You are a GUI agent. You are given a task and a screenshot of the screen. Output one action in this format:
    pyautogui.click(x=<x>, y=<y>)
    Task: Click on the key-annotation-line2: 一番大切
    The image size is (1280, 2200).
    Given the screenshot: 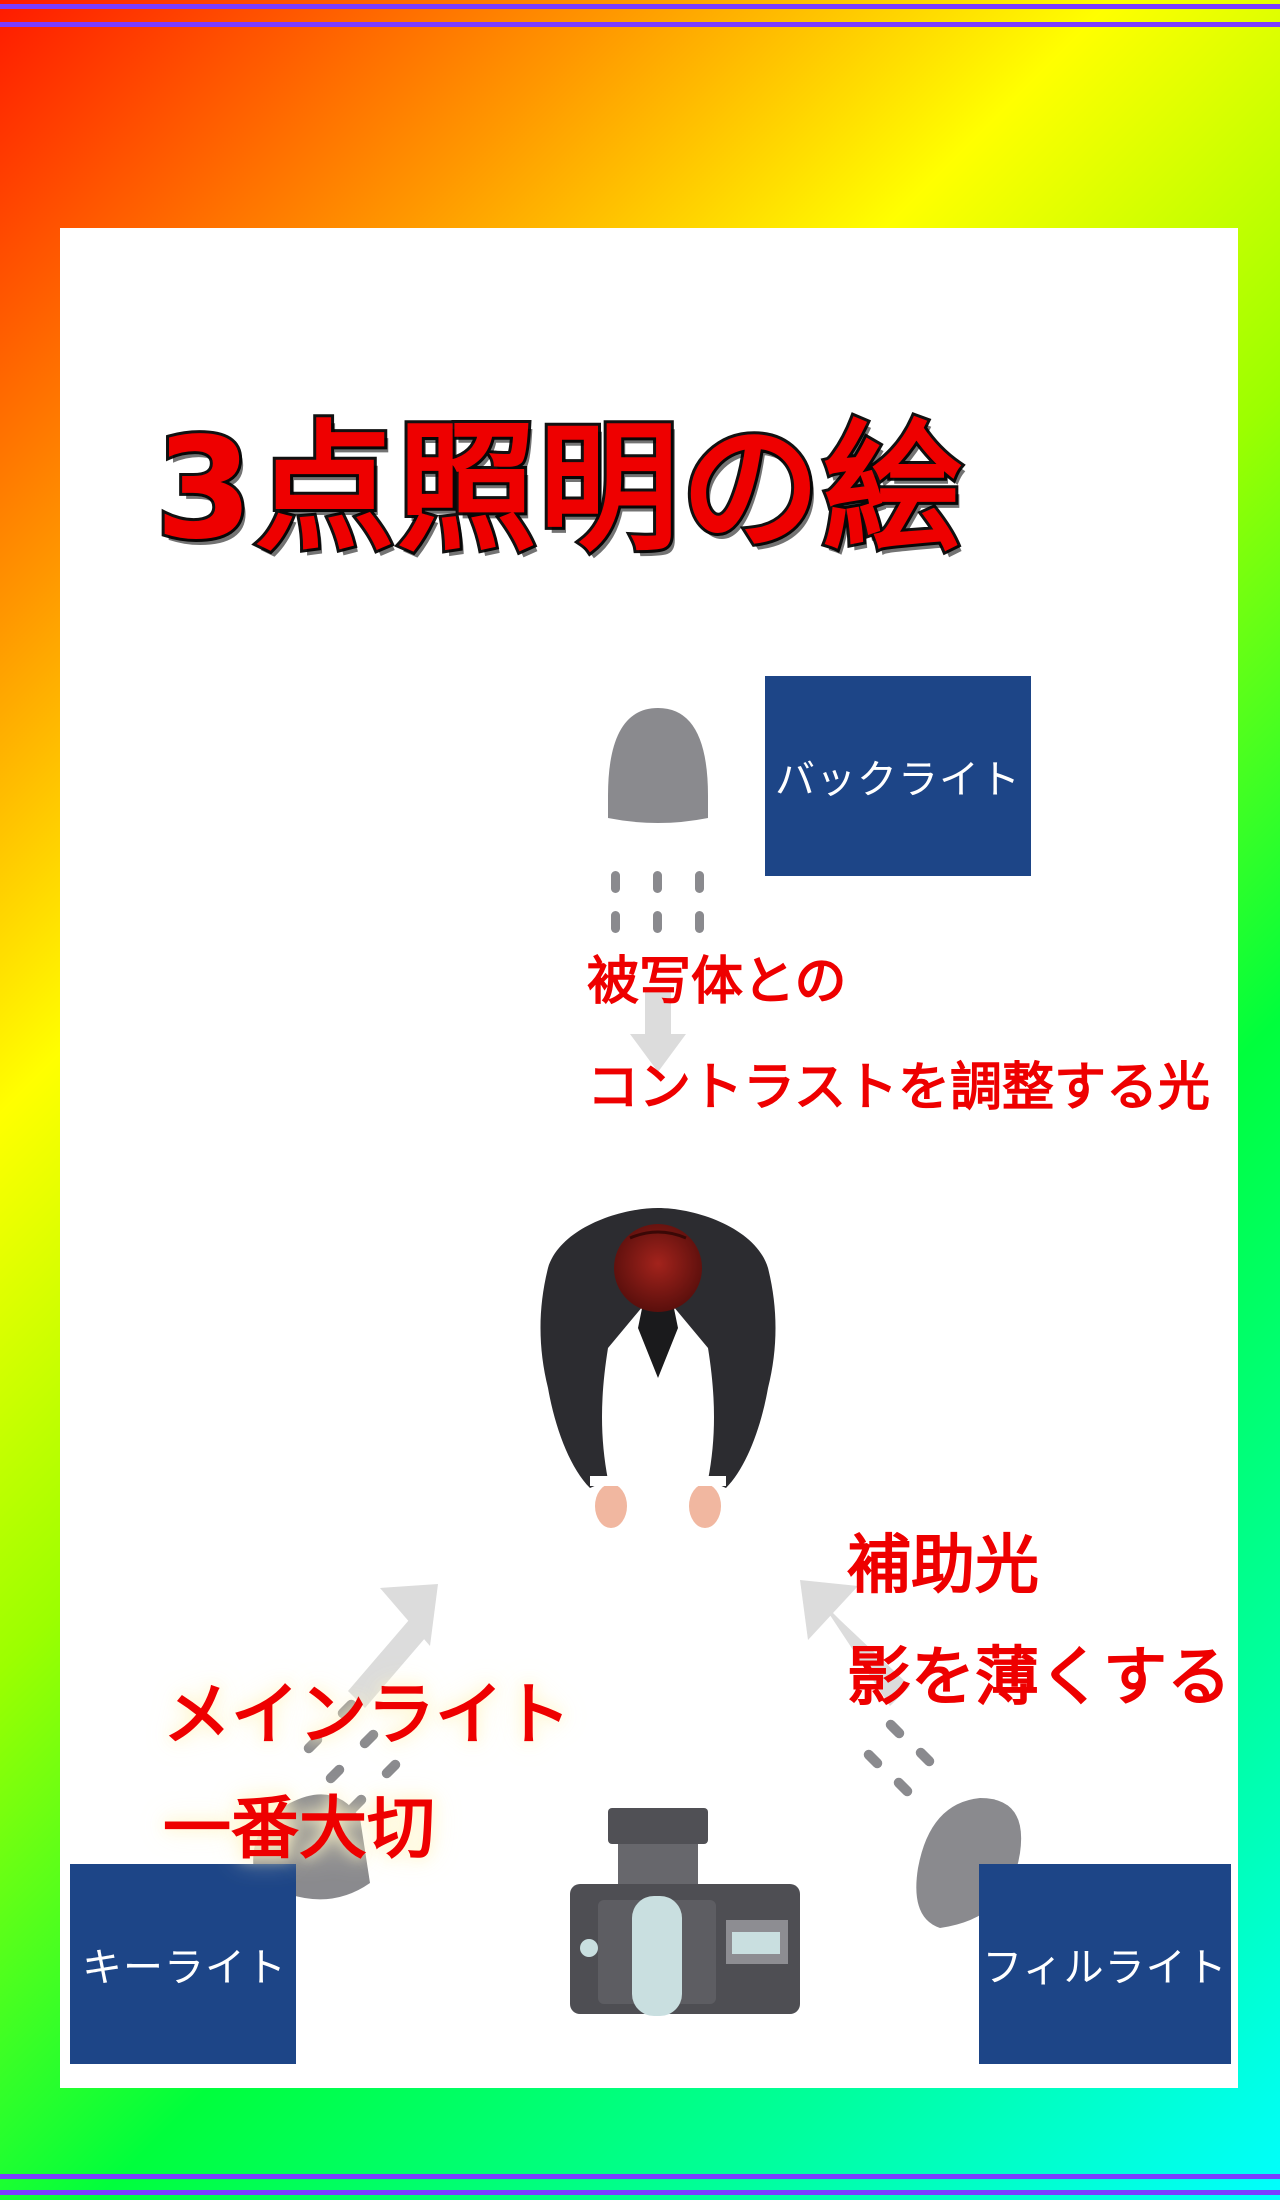 What is the action you would take?
    pyautogui.click(x=299, y=1829)
    